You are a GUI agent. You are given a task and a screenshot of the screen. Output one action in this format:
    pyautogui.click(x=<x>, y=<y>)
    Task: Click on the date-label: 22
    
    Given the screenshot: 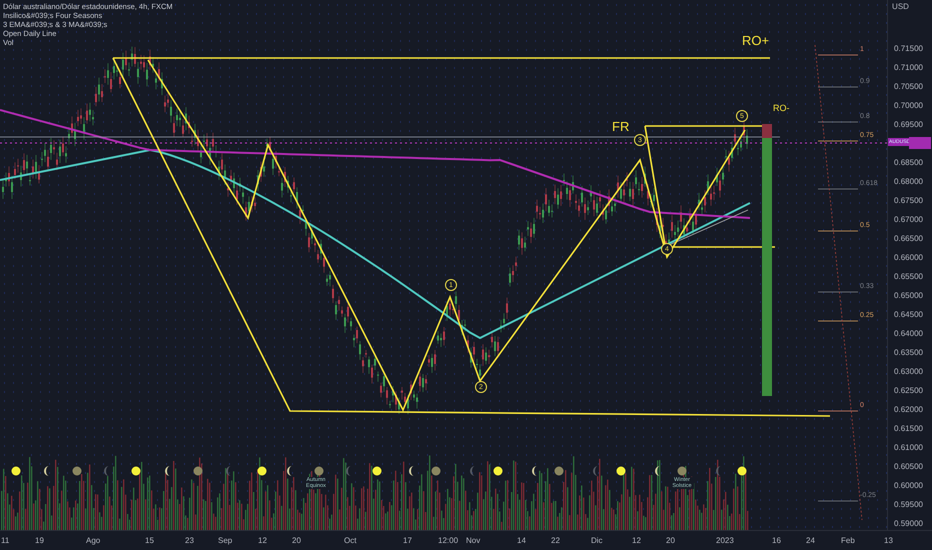 What is the action you would take?
    pyautogui.click(x=555, y=540)
    